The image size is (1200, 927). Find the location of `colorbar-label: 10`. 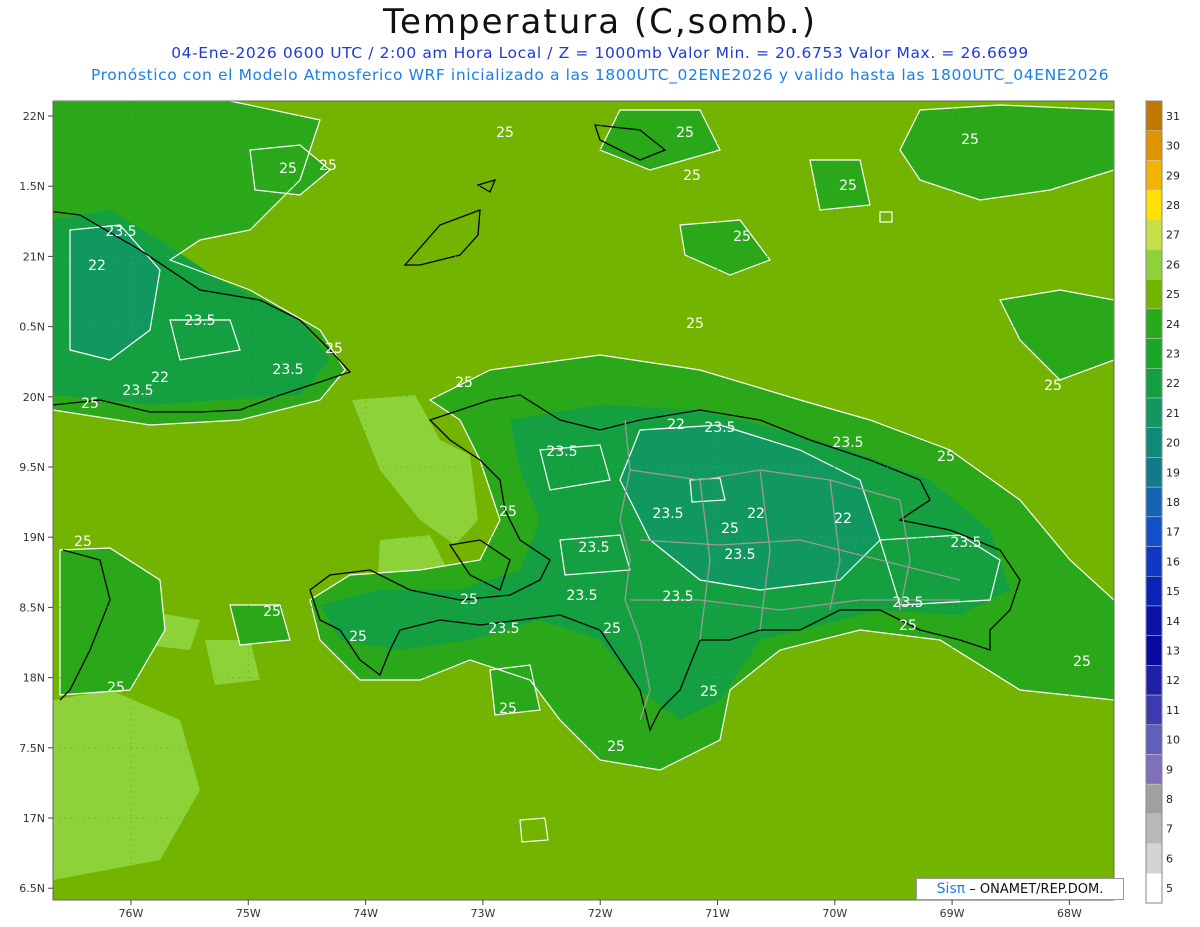

colorbar-label: 10 is located at coordinates (1173, 740).